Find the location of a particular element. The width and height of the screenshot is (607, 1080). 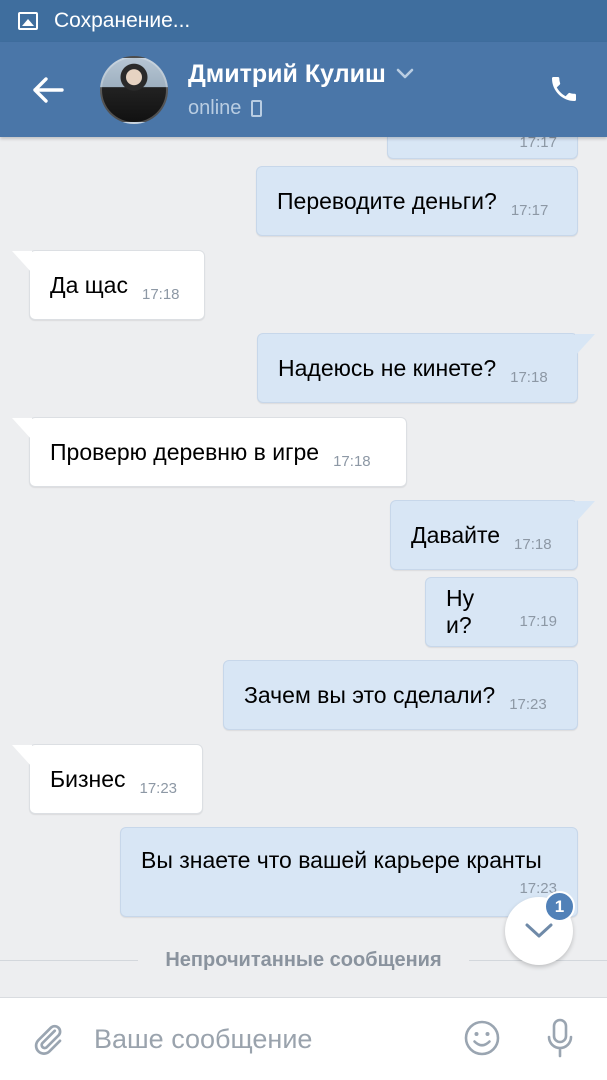

message-text: Ну и? is located at coordinates (460, 611).